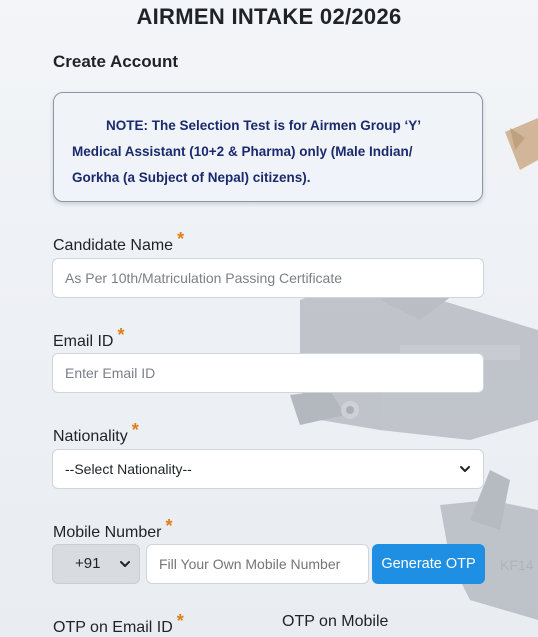 The width and height of the screenshot is (538, 637). Describe the element at coordinates (257, 564) in the screenshot. I see `mobile-number-input` at that location.